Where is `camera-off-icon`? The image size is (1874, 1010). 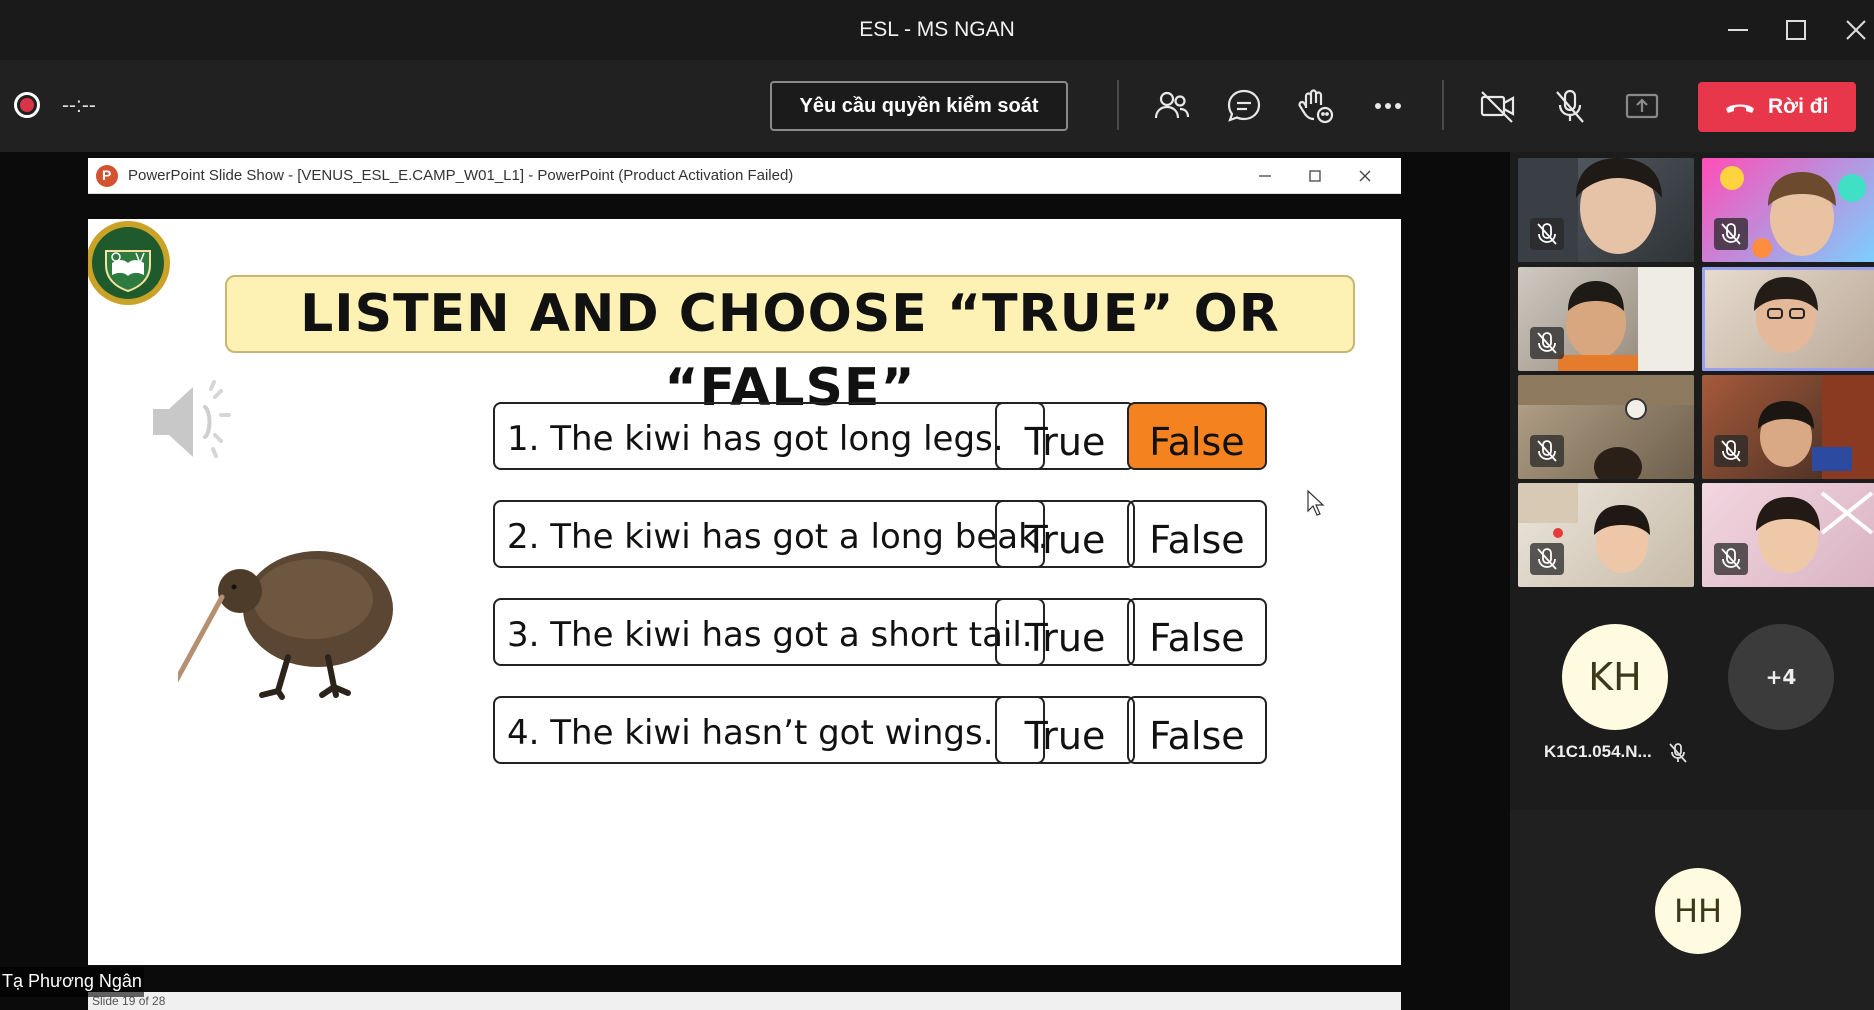
camera-off-icon is located at coordinates (1498, 106).